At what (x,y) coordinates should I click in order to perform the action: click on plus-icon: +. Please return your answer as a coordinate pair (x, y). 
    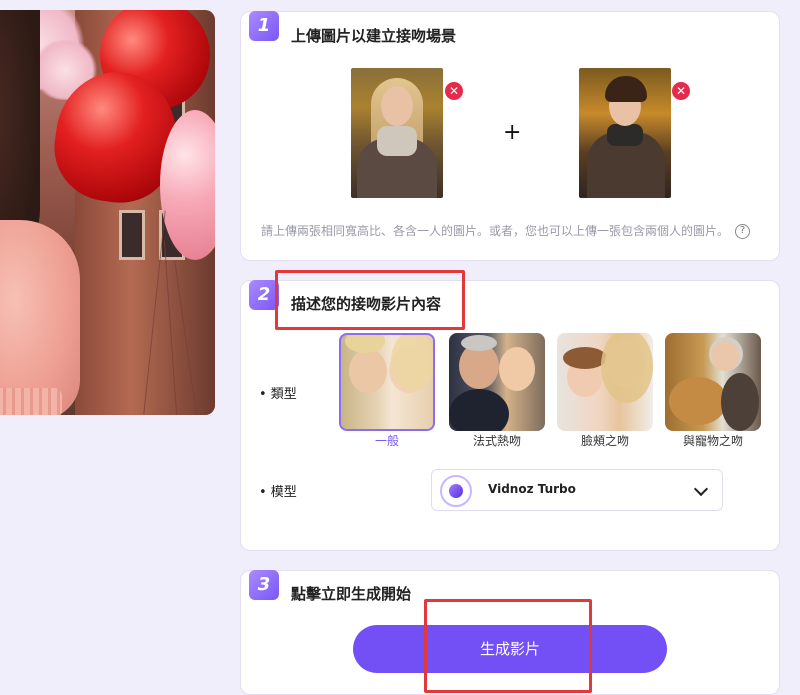
    Looking at the image, I should click on (512, 132).